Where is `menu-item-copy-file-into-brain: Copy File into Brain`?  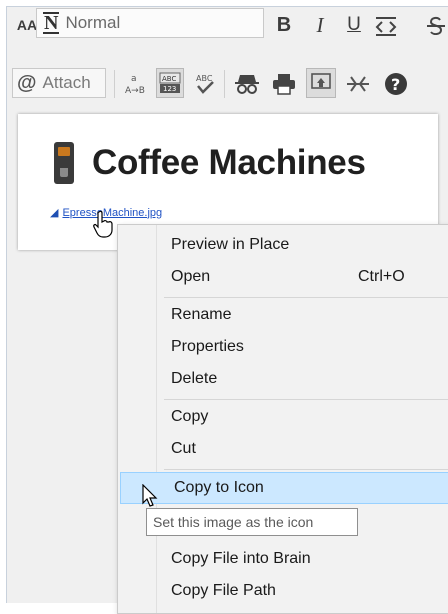
menu-item-copy-file-into-brain: Copy File into Brain is located at coordinates (283, 559).